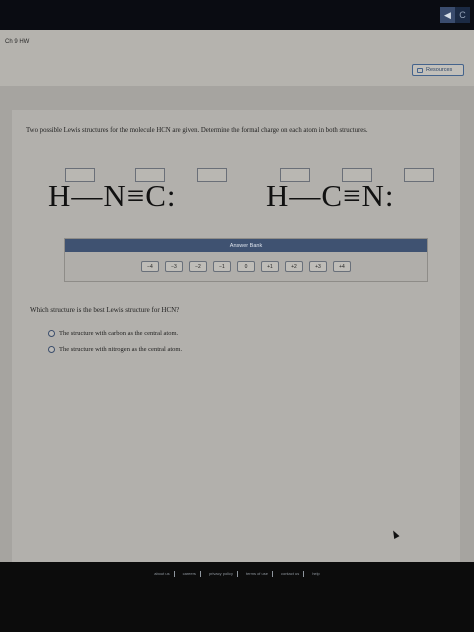 The image size is (474, 632). Describe the element at coordinates (316, 574) in the screenshot. I see `footer-link-help: help` at that location.